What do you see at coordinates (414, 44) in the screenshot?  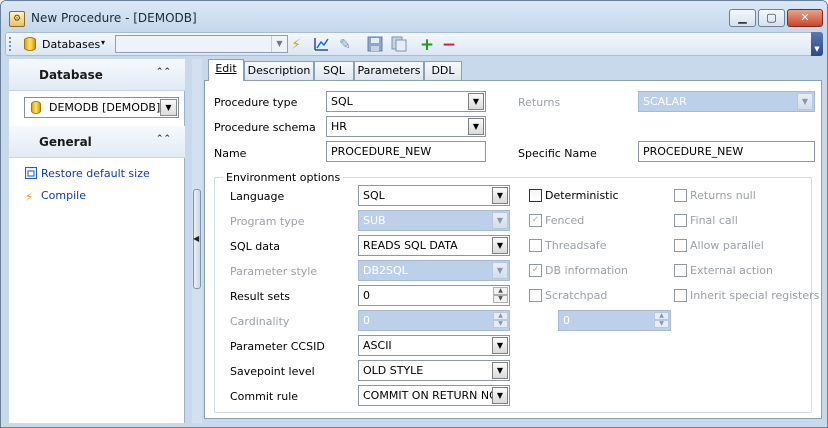 I see `toolbar: Databases ▾ ▼ ⚡ ✎ + − ▼` at bounding box center [414, 44].